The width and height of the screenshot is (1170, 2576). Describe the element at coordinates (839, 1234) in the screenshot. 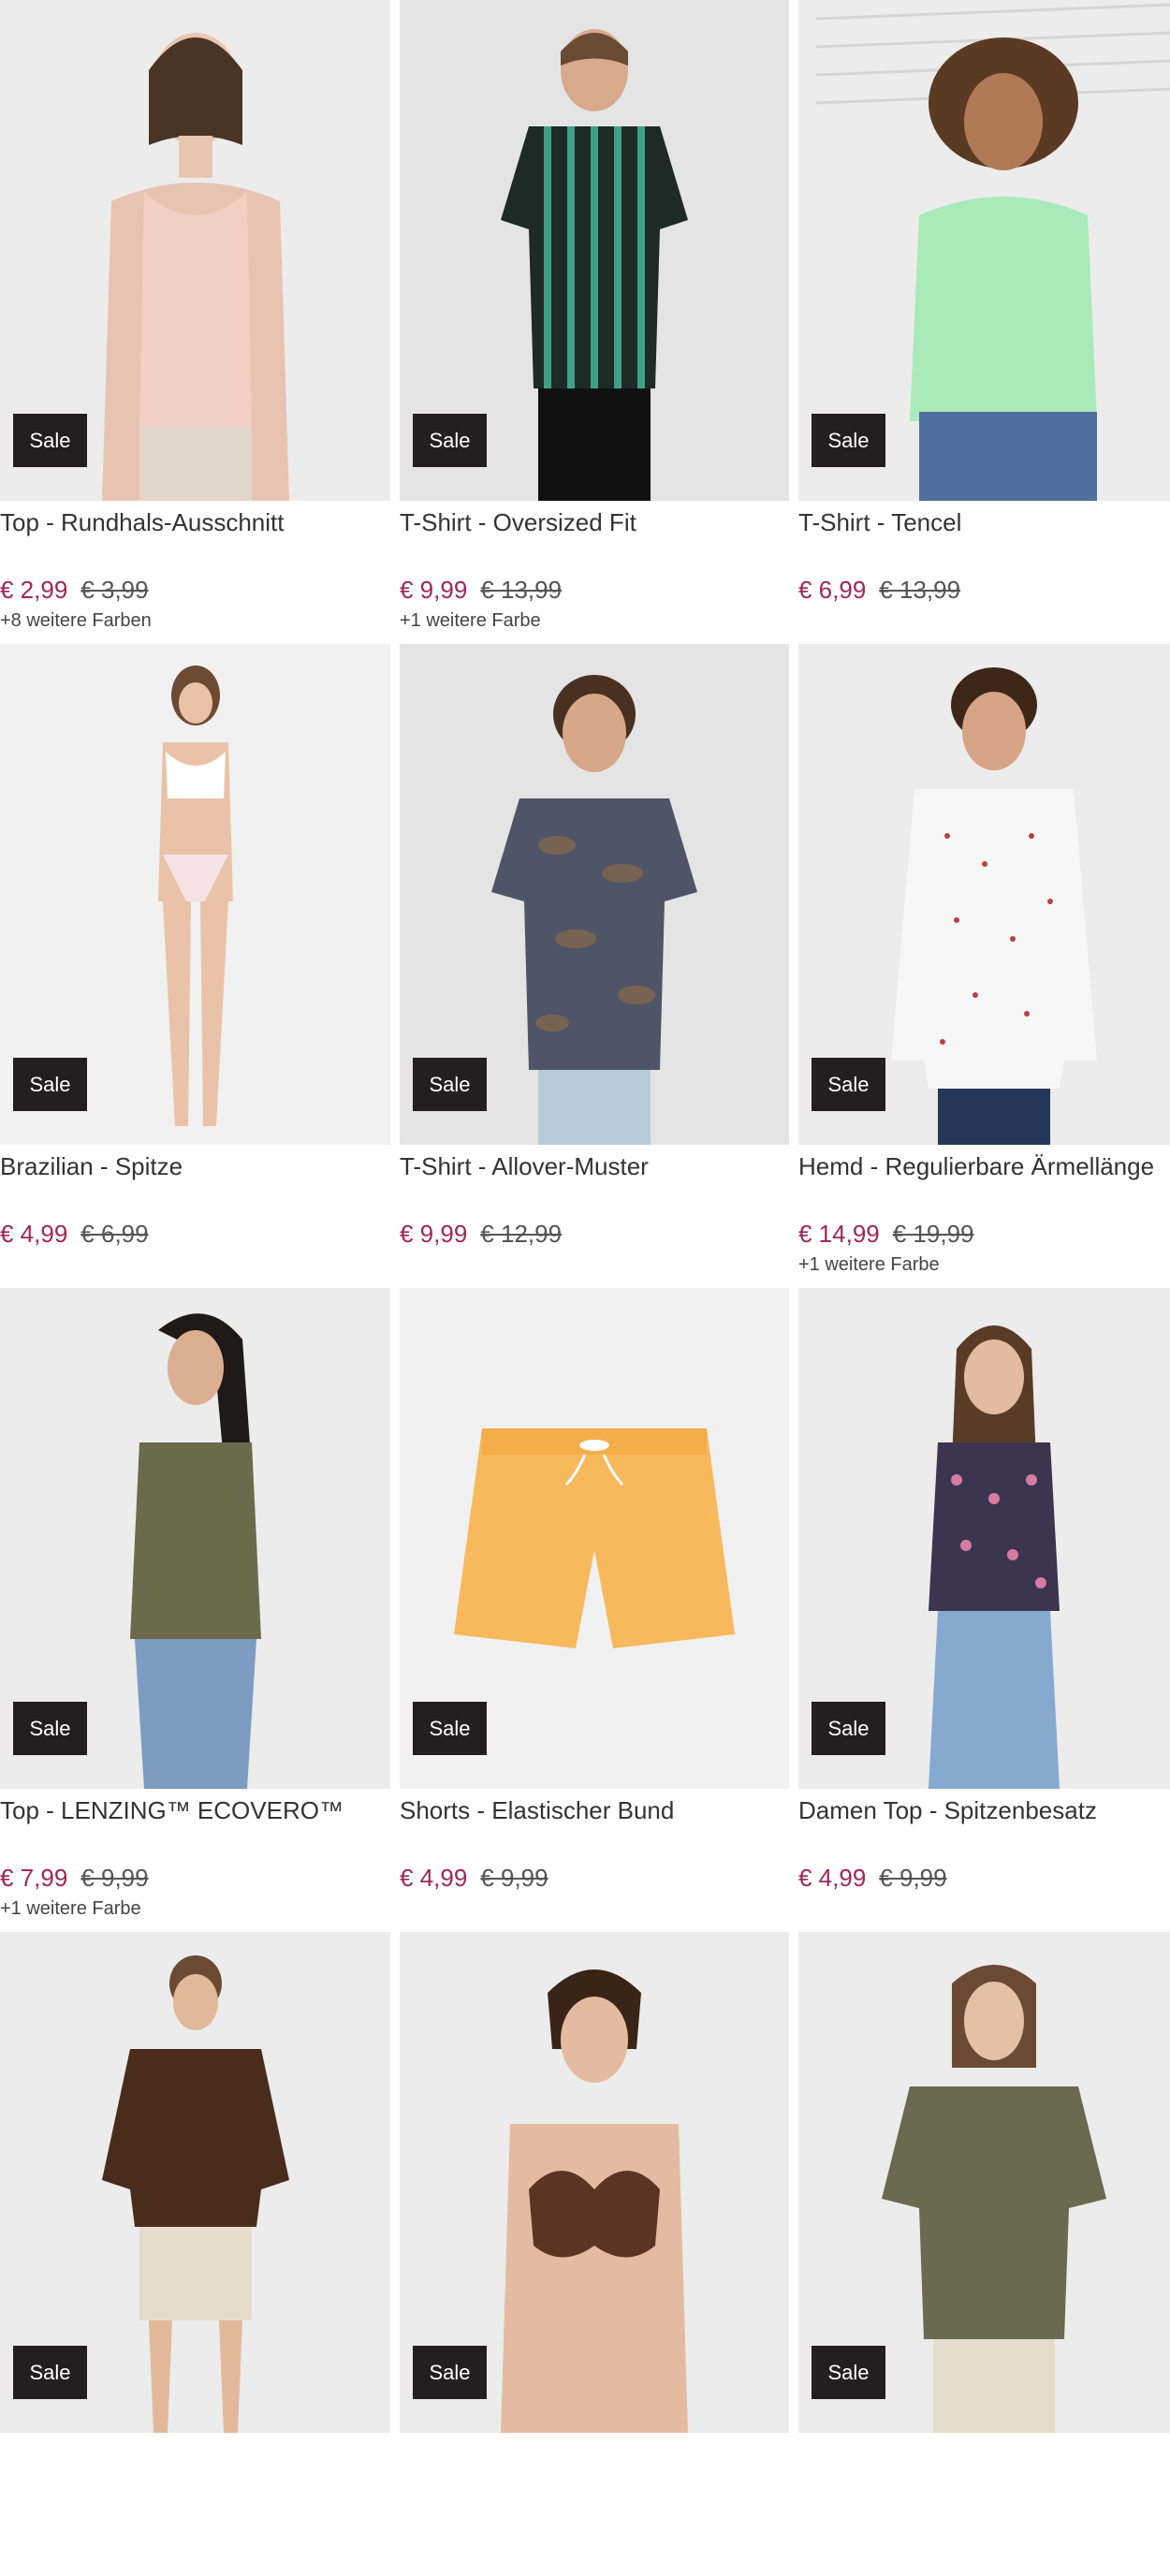

I see `current-price: € 14,99` at that location.